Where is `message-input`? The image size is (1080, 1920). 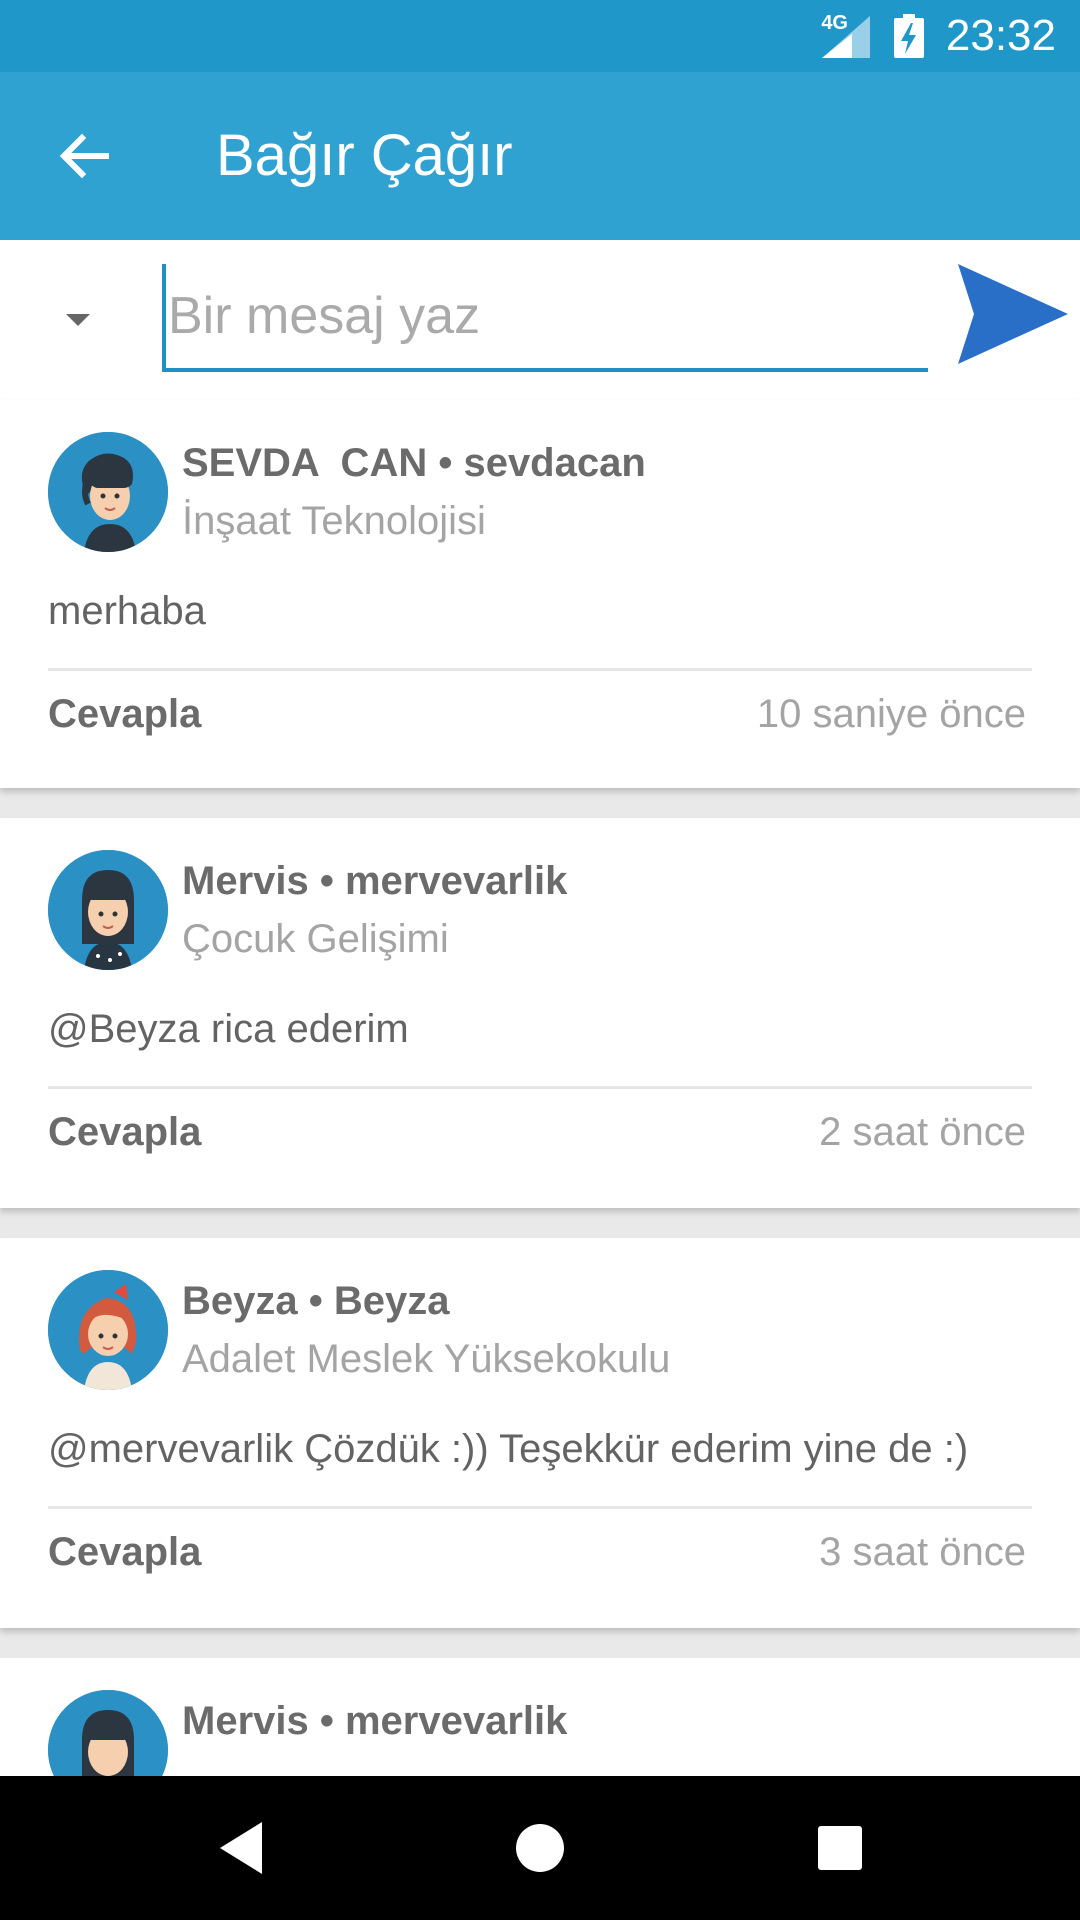 message-input is located at coordinates (545, 318).